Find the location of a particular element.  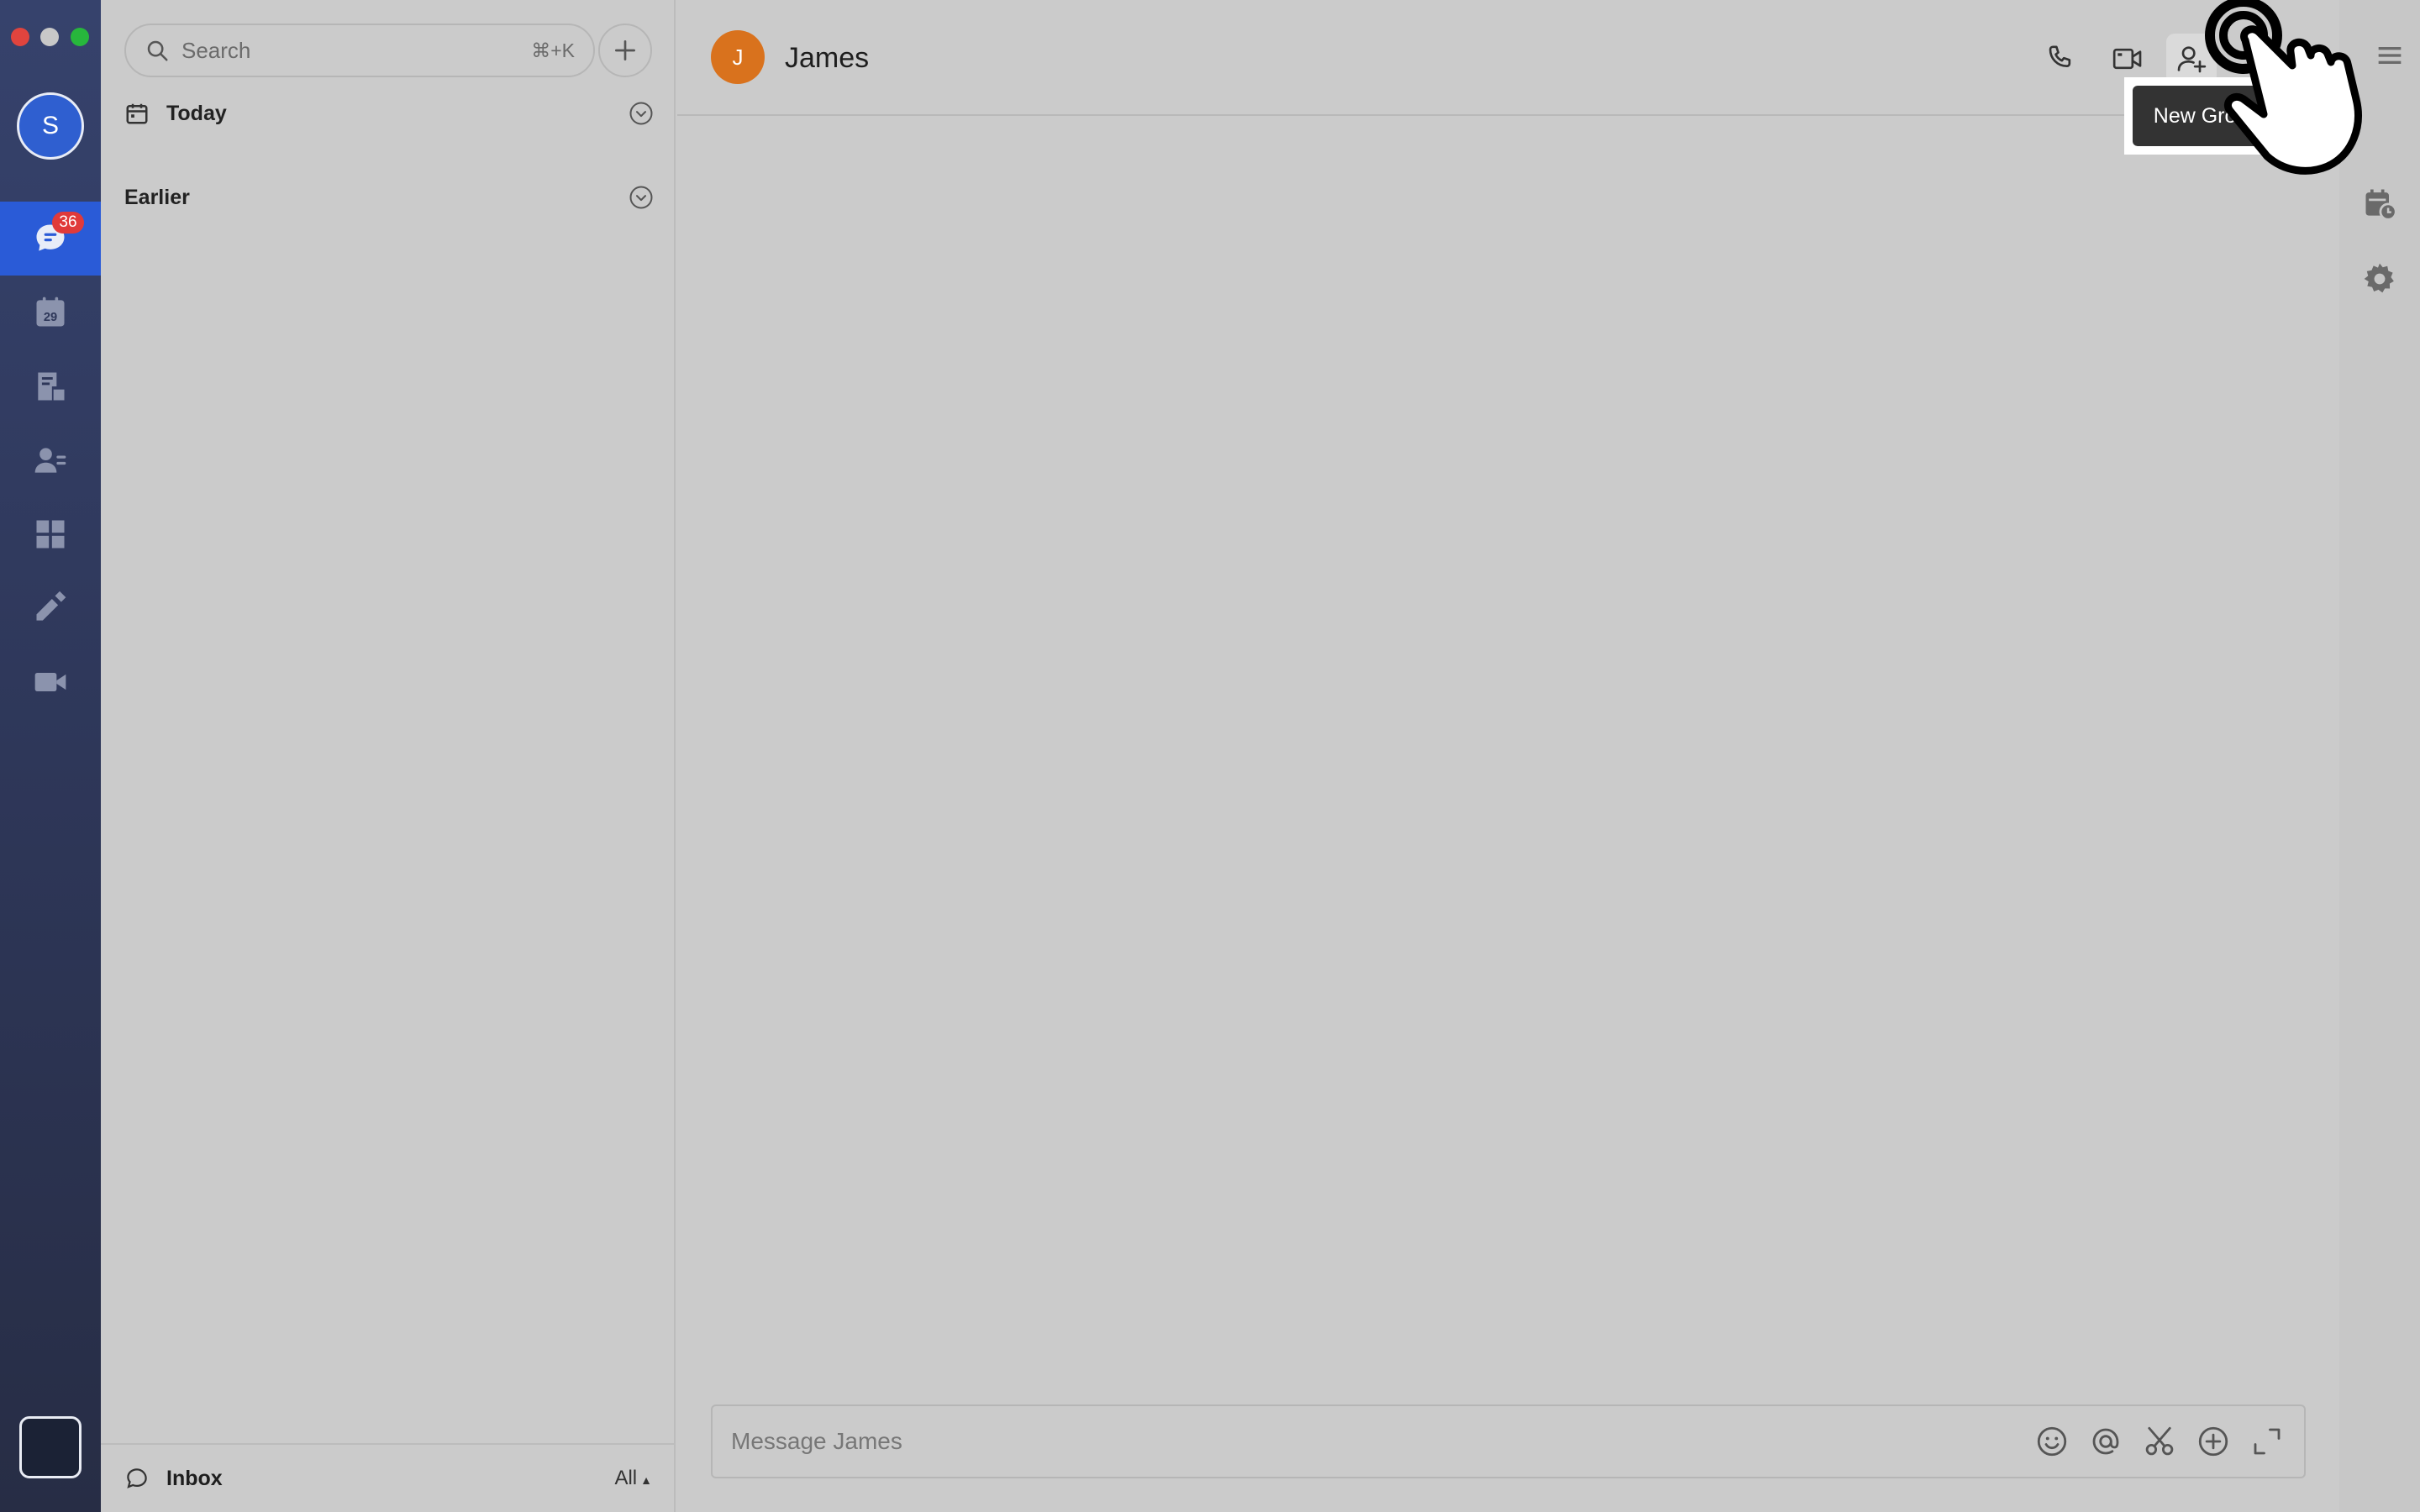

rail-item-meetings is located at coordinates (51, 682).